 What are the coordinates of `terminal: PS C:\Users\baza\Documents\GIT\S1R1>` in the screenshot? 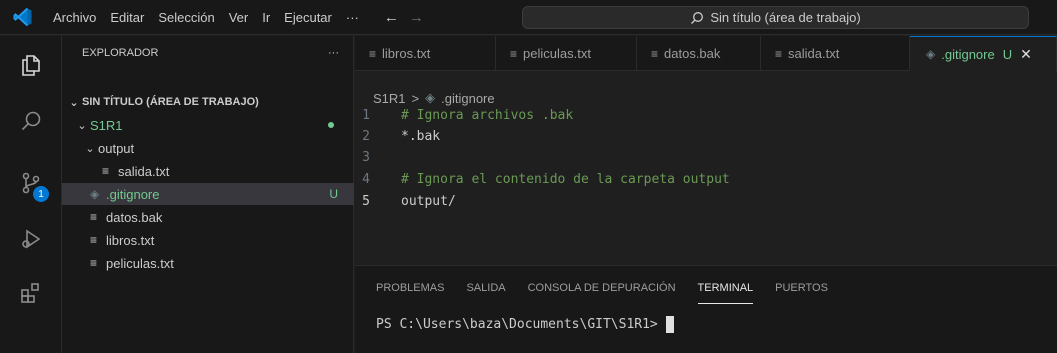 It's located at (525, 324).